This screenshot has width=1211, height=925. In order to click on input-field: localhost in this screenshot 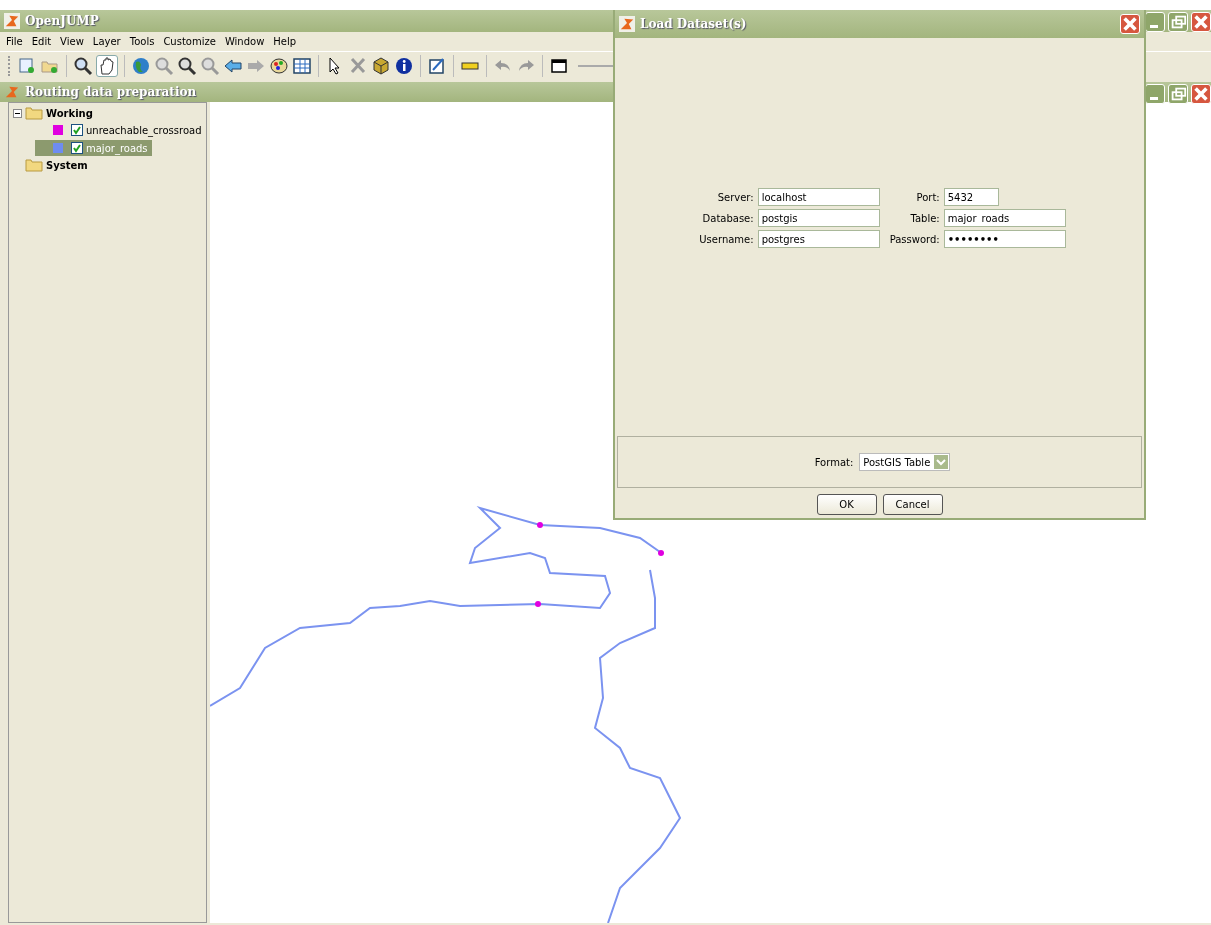, I will do `click(818, 197)`.